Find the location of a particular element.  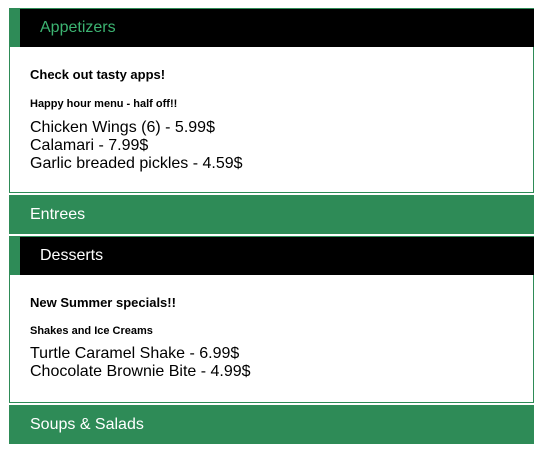

accordion-header-label: Entrees is located at coordinates (58, 214).